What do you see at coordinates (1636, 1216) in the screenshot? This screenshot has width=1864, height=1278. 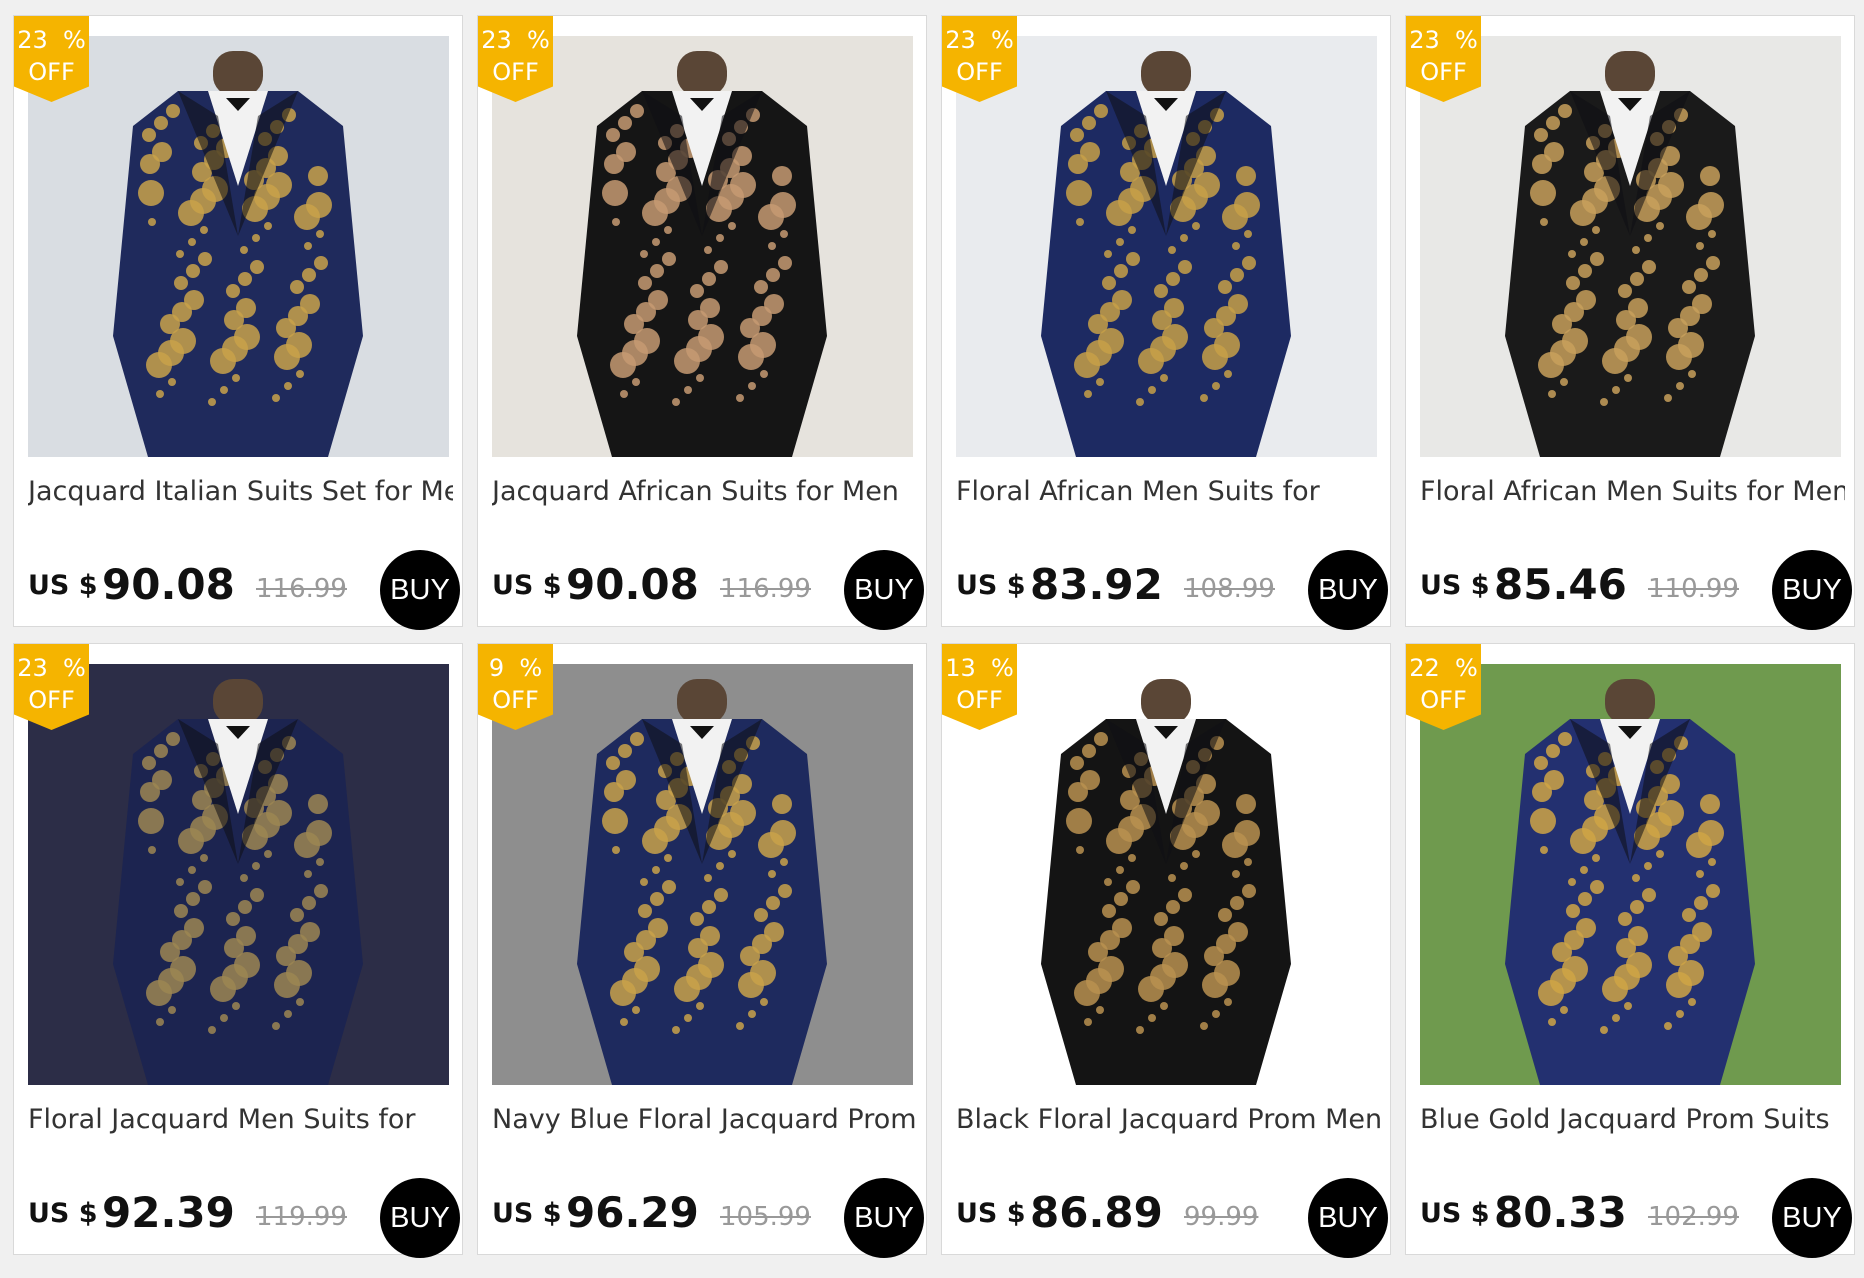 I see `price-row: US $ 80.33 102.99 BUY` at bounding box center [1636, 1216].